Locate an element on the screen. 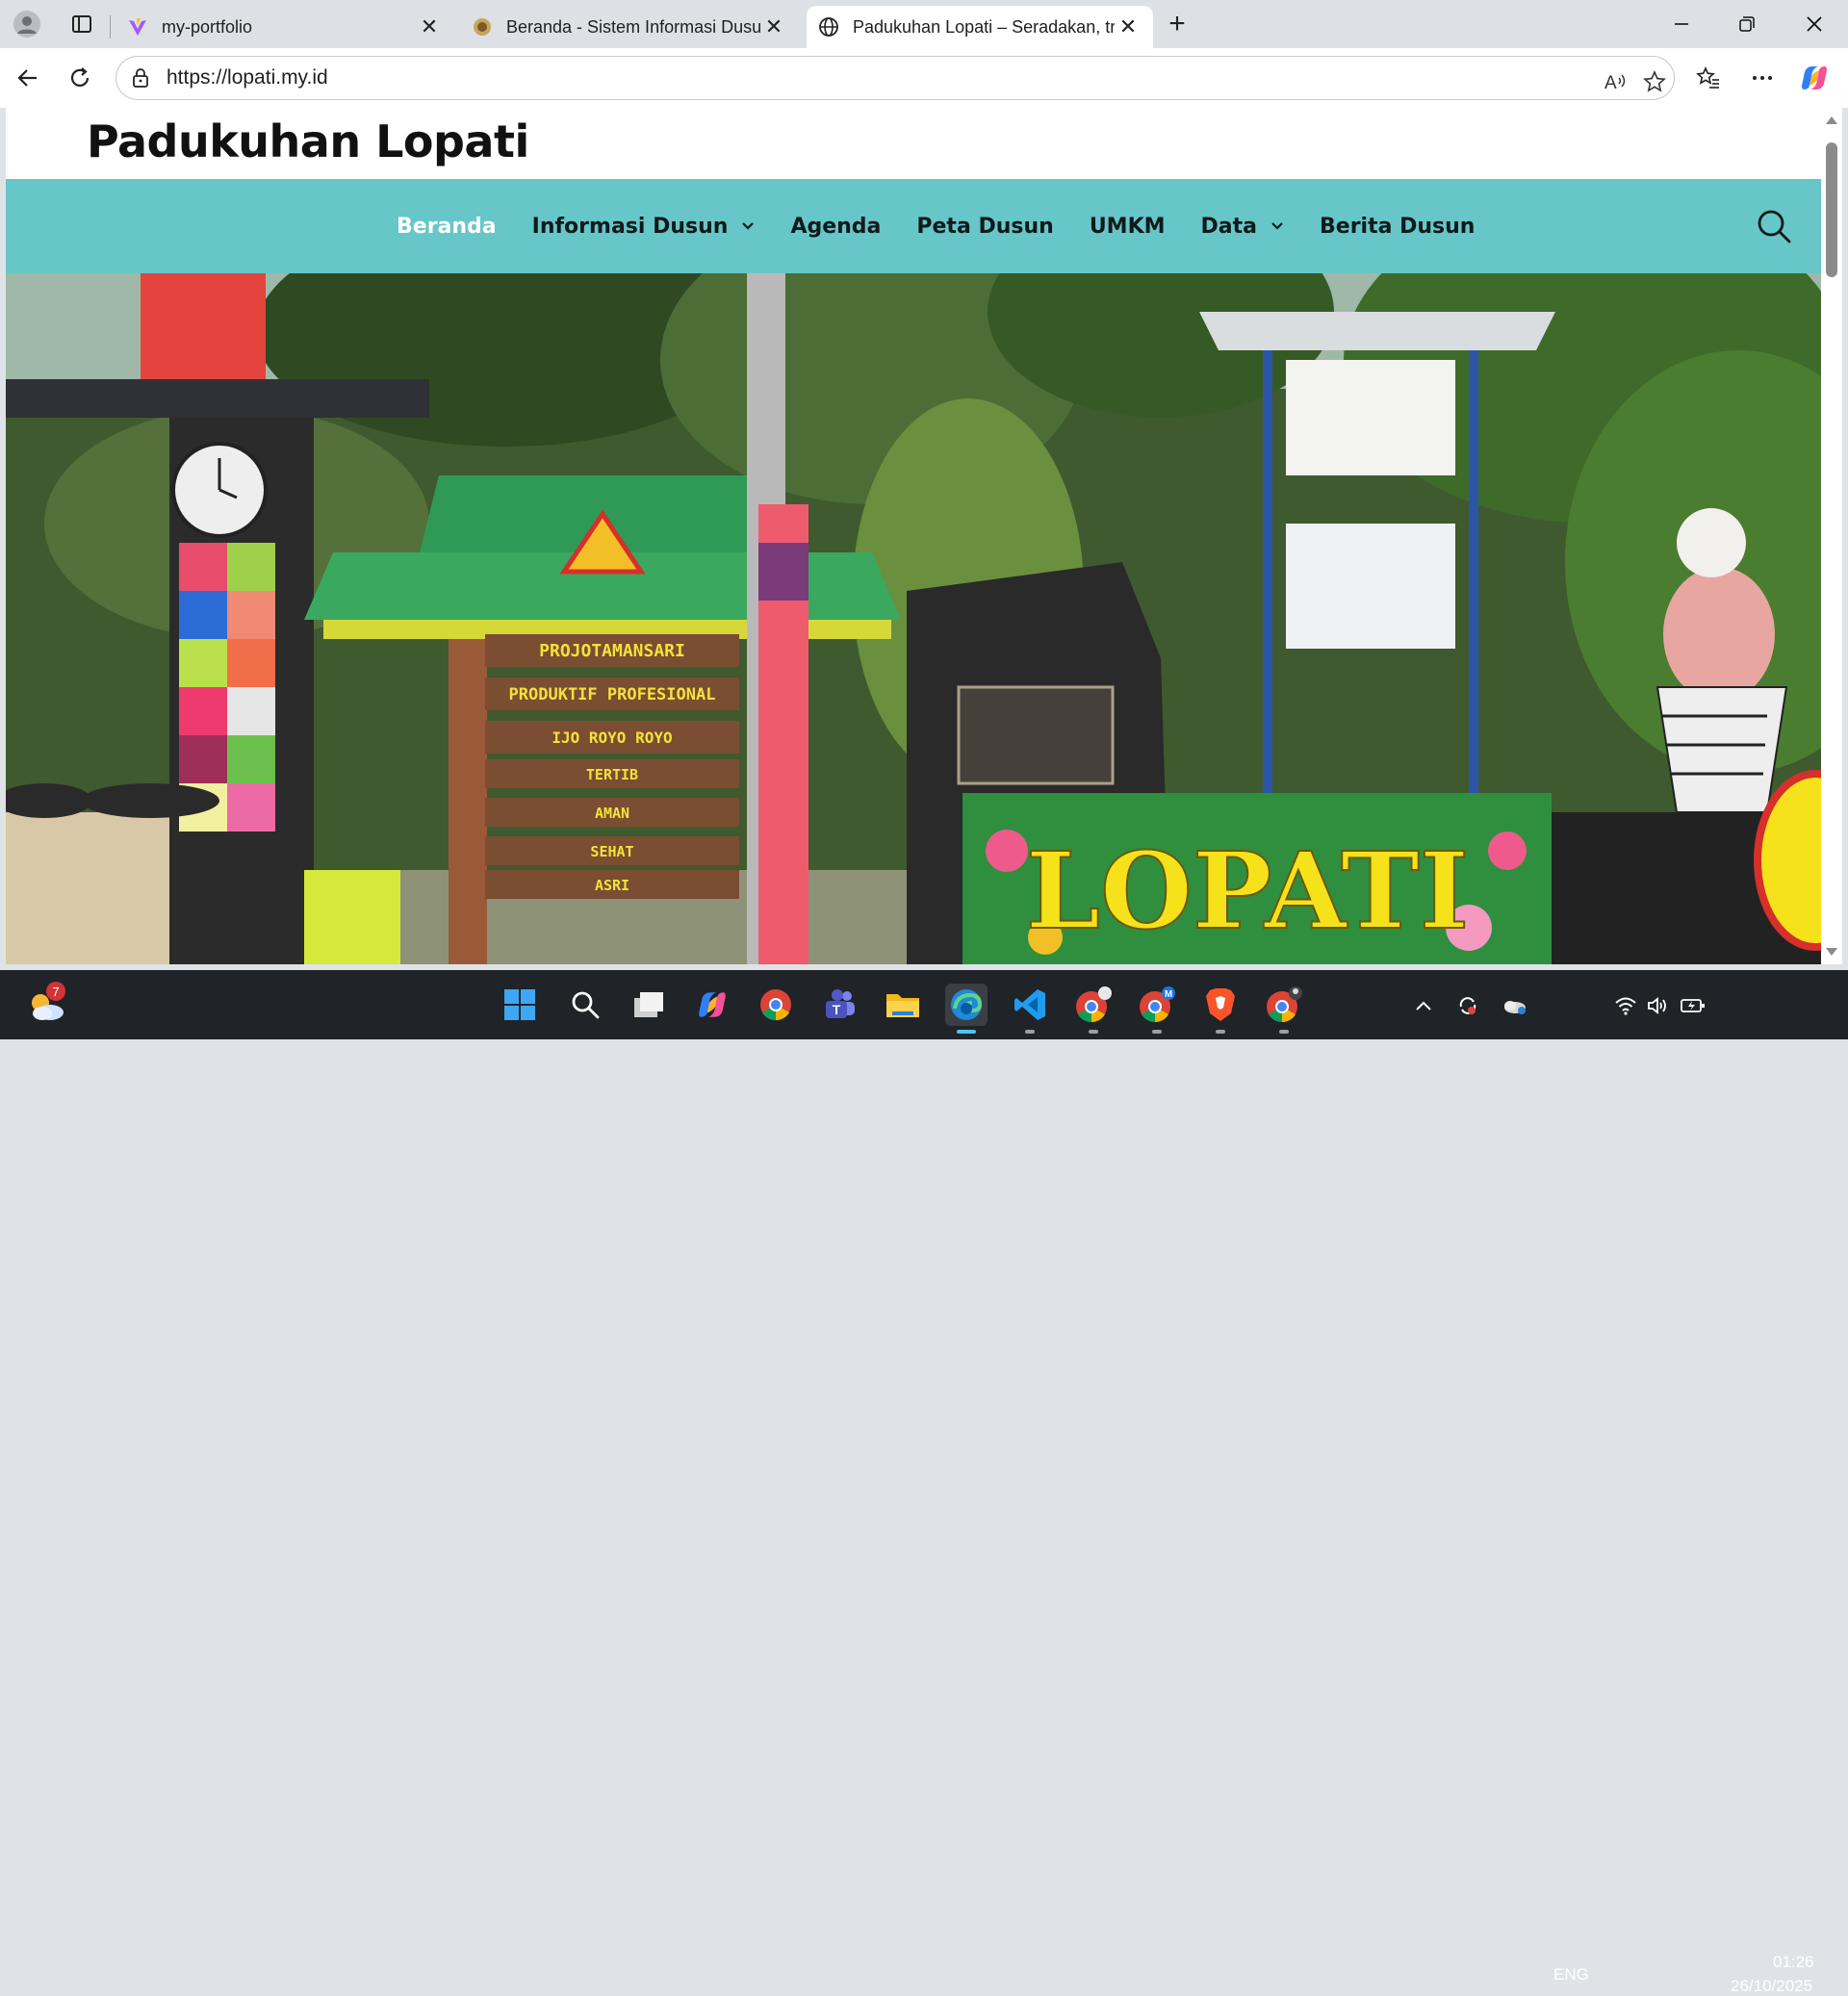  wifi-icon is located at coordinates (1625, 1005).